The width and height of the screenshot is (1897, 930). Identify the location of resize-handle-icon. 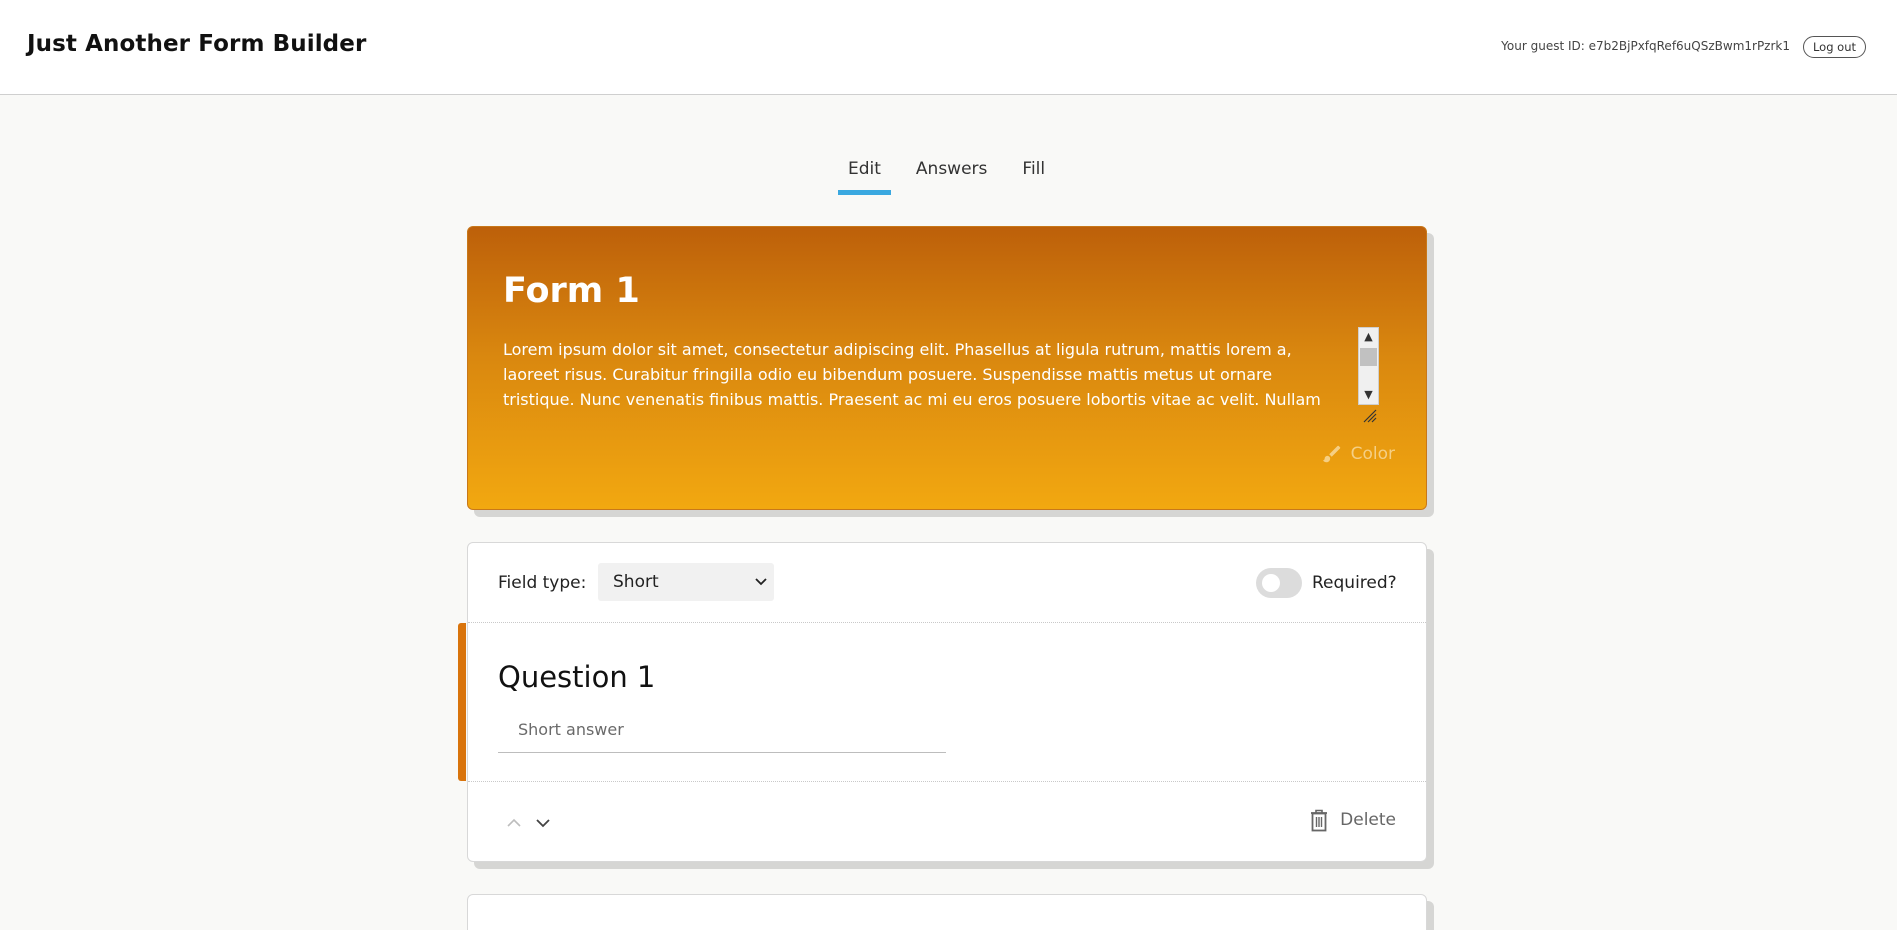
(1369, 415).